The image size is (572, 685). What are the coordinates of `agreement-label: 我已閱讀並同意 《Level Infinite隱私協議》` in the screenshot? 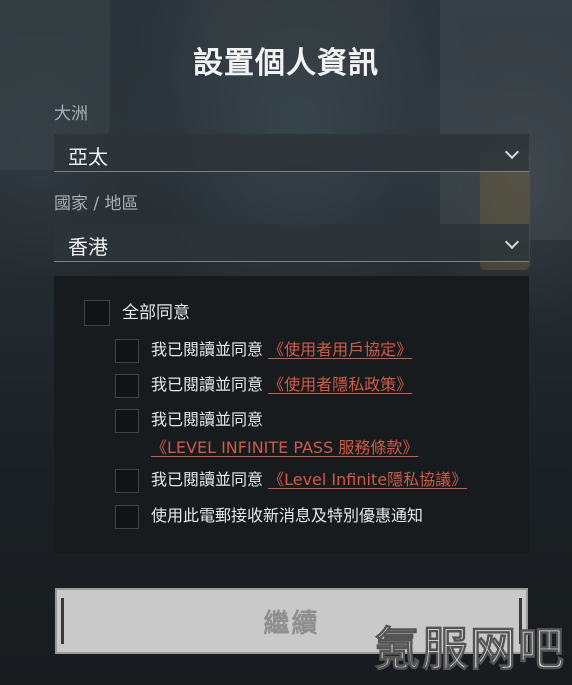 It's located at (309, 480).